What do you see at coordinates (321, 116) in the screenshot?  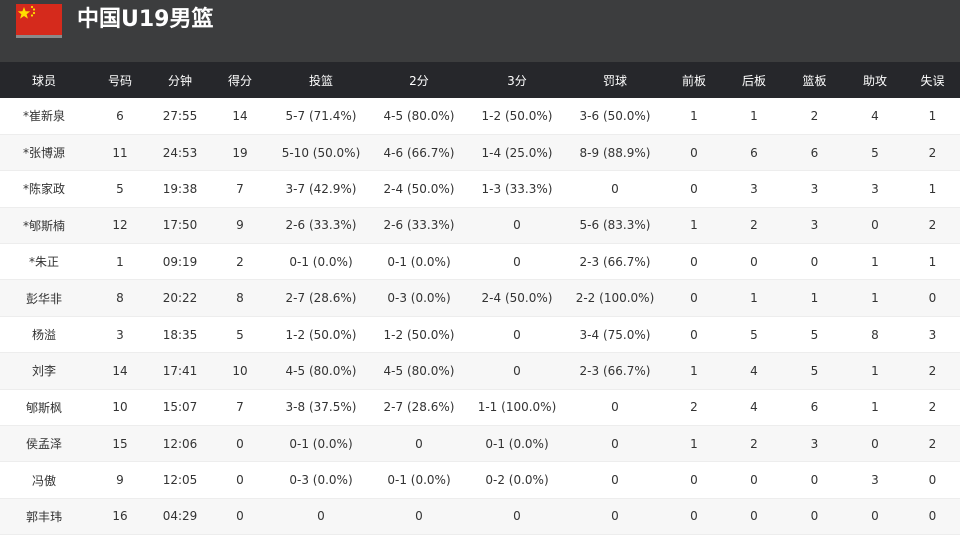 I see `player-fg: 5-7 (71.4%)` at bounding box center [321, 116].